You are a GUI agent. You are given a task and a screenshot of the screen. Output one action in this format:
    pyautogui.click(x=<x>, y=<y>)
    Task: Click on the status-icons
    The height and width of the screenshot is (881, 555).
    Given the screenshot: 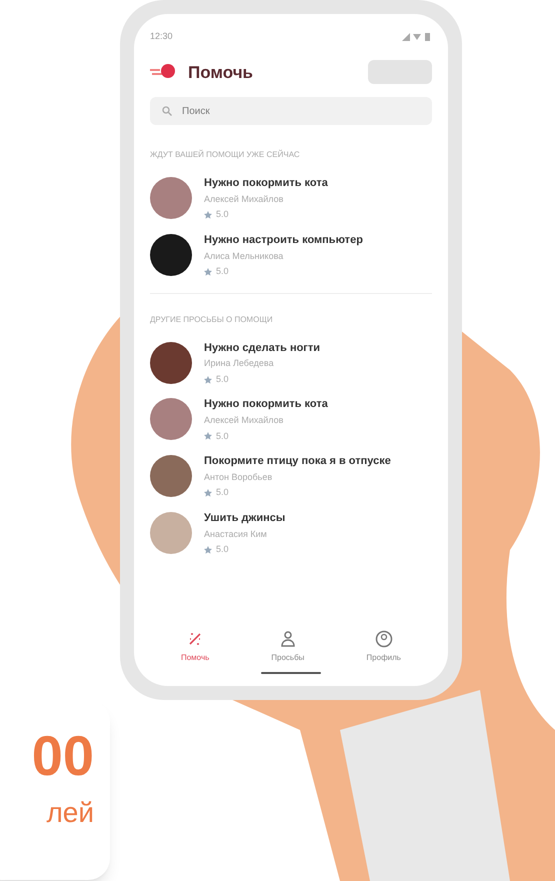 What is the action you would take?
    pyautogui.click(x=417, y=37)
    